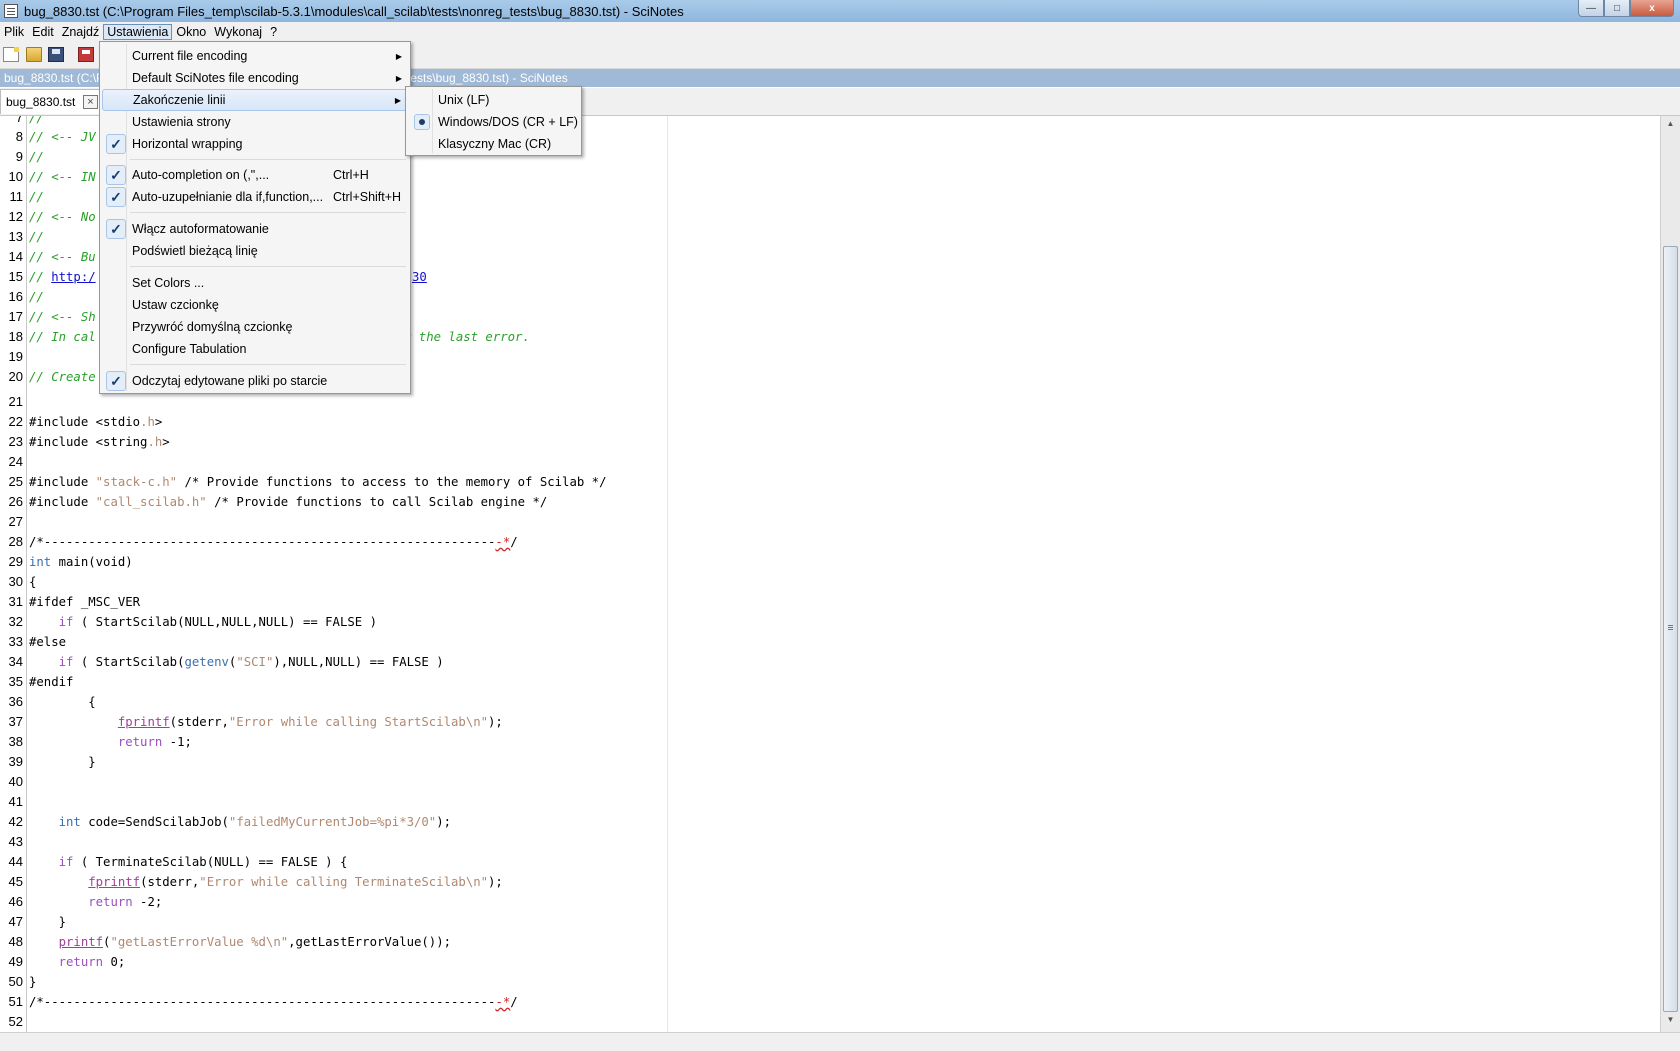 This screenshot has height=1051, width=1680. I want to click on menu-item-default-encoding: Default SciNotes file encoding ▶, so click(255, 78).